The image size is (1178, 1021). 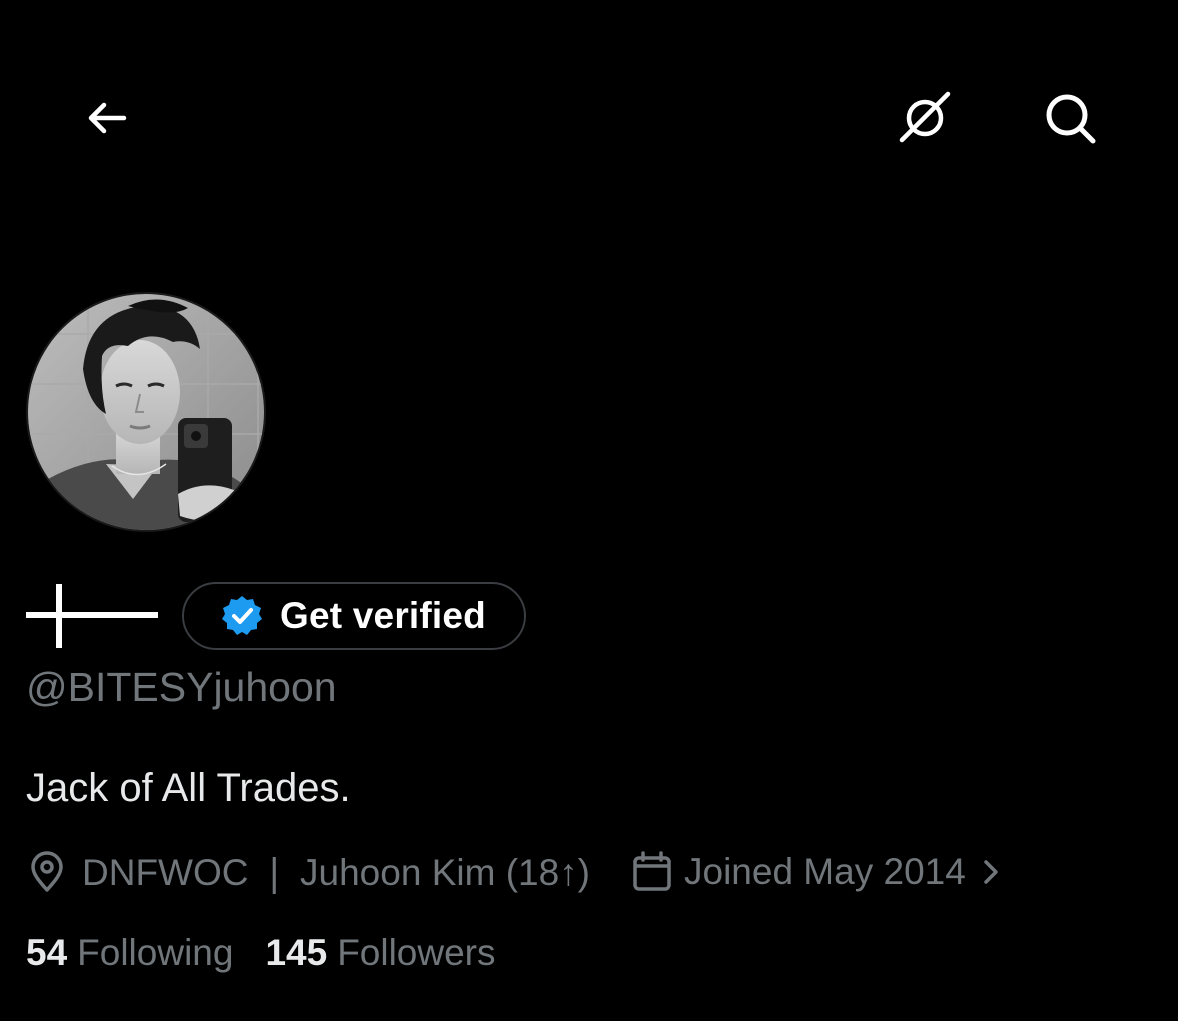 What do you see at coordinates (47, 872) in the screenshot?
I see `location-icon` at bounding box center [47, 872].